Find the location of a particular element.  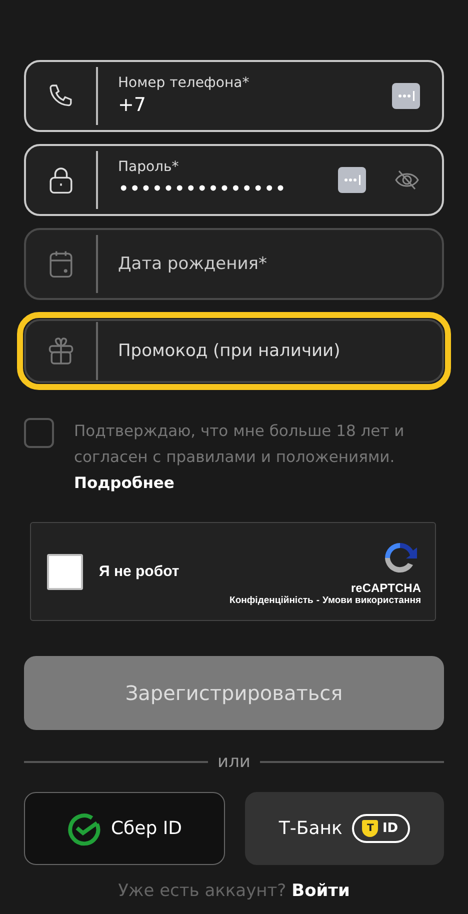

date-field: Дата рождения* is located at coordinates (234, 264).